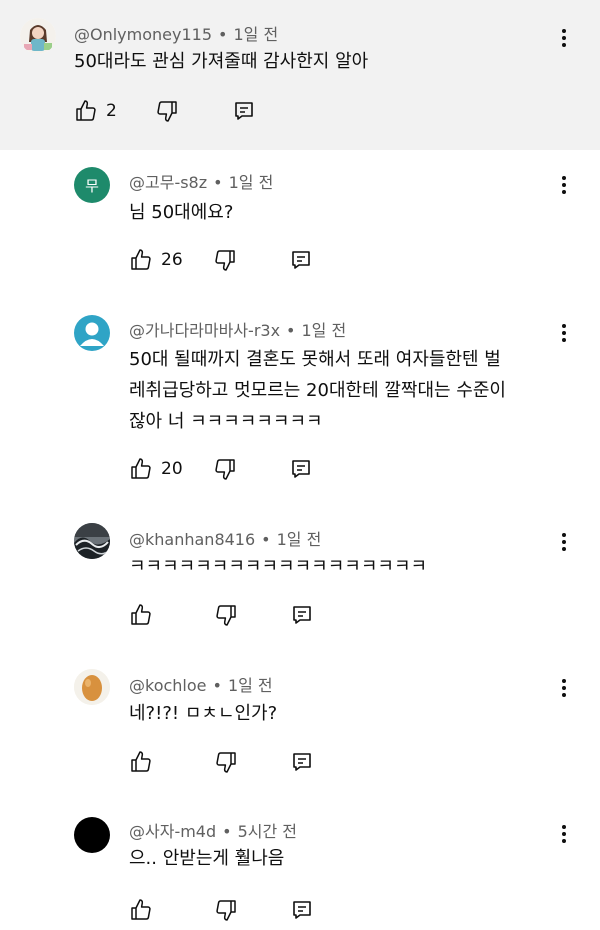 This screenshot has height=930, width=600. Describe the element at coordinates (168, 182) in the screenshot. I see `comment-author: @고무-s8z` at that location.